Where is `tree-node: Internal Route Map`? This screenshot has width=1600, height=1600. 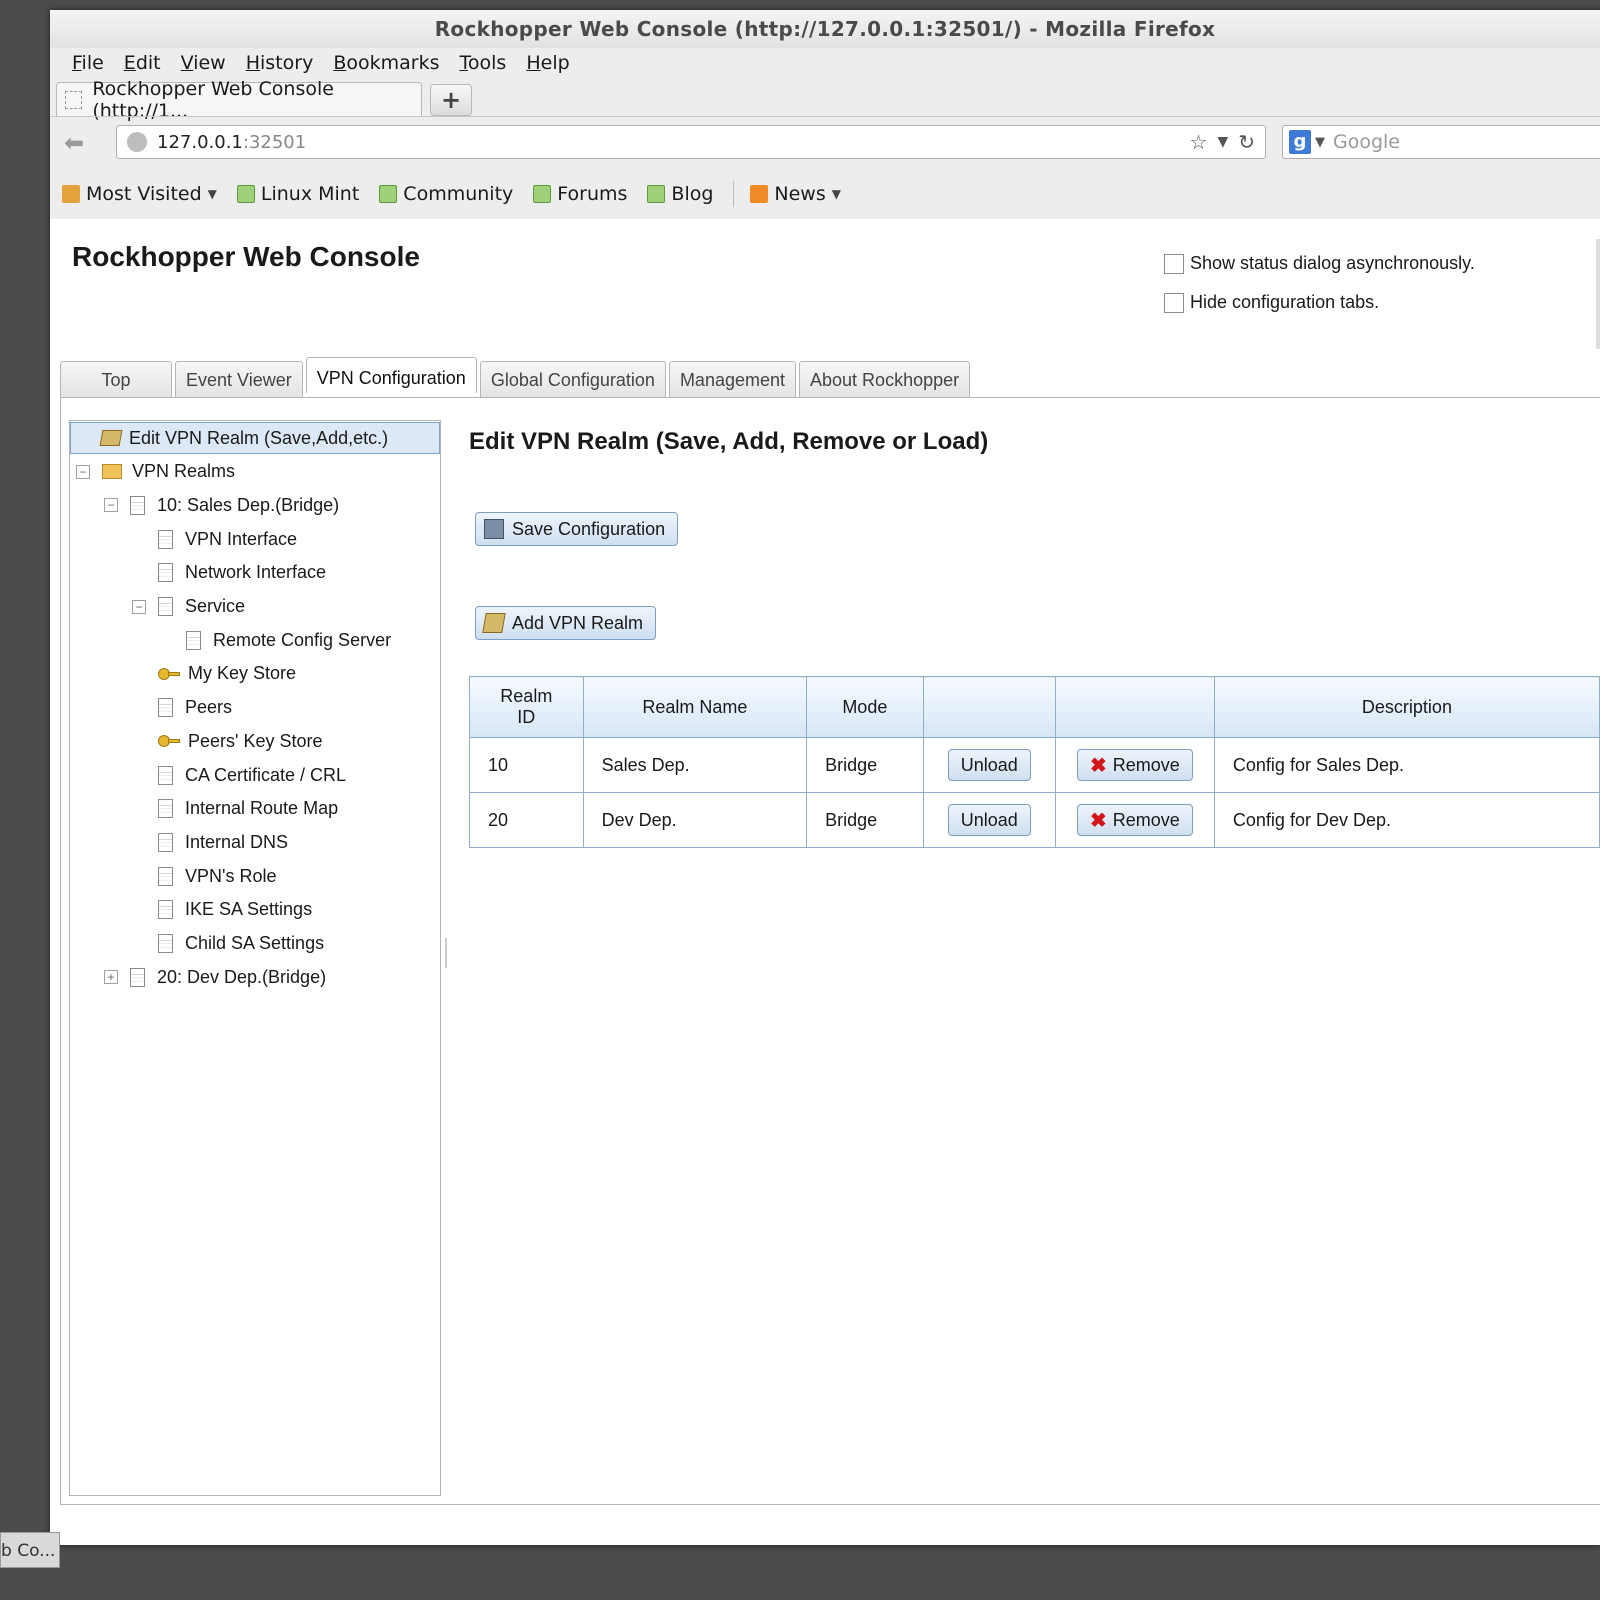
tree-node: Internal Route Map is located at coordinates (235, 809).